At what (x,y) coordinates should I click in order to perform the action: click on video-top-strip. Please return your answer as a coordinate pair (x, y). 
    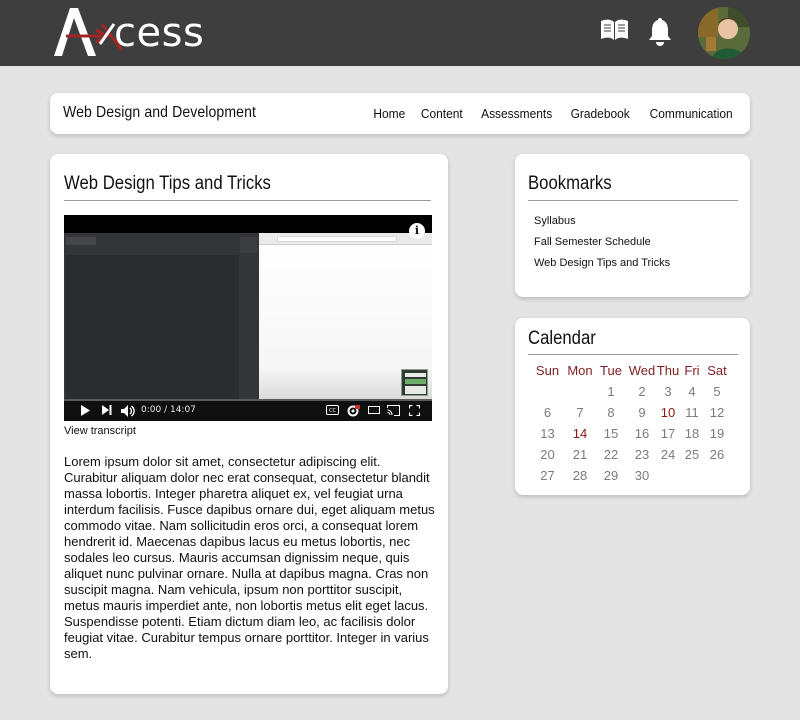
    Looking at the image, I should click on (248, 224).